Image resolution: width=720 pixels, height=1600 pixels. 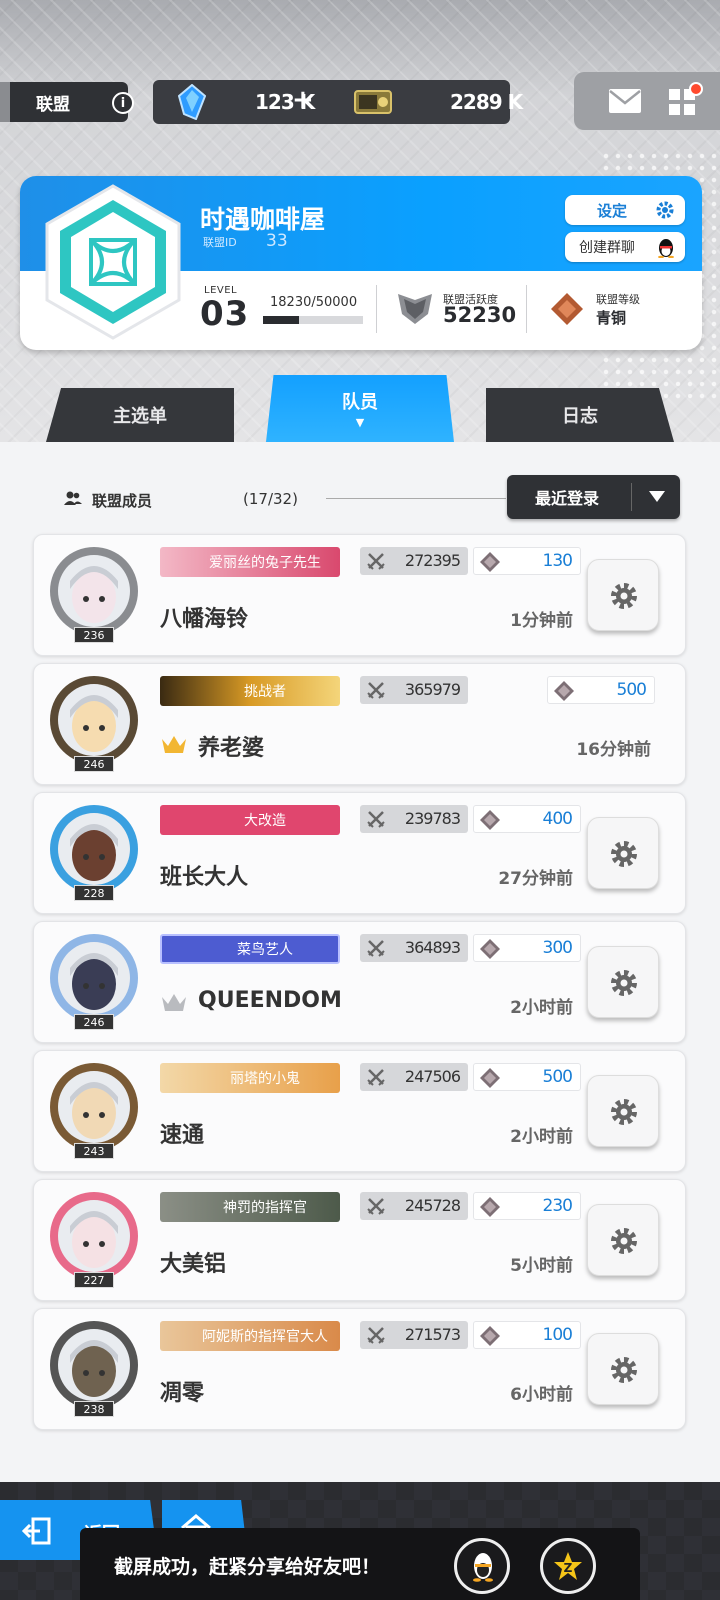 I want to click on share-qzone-button: Z, so click(x=568, y=1566).